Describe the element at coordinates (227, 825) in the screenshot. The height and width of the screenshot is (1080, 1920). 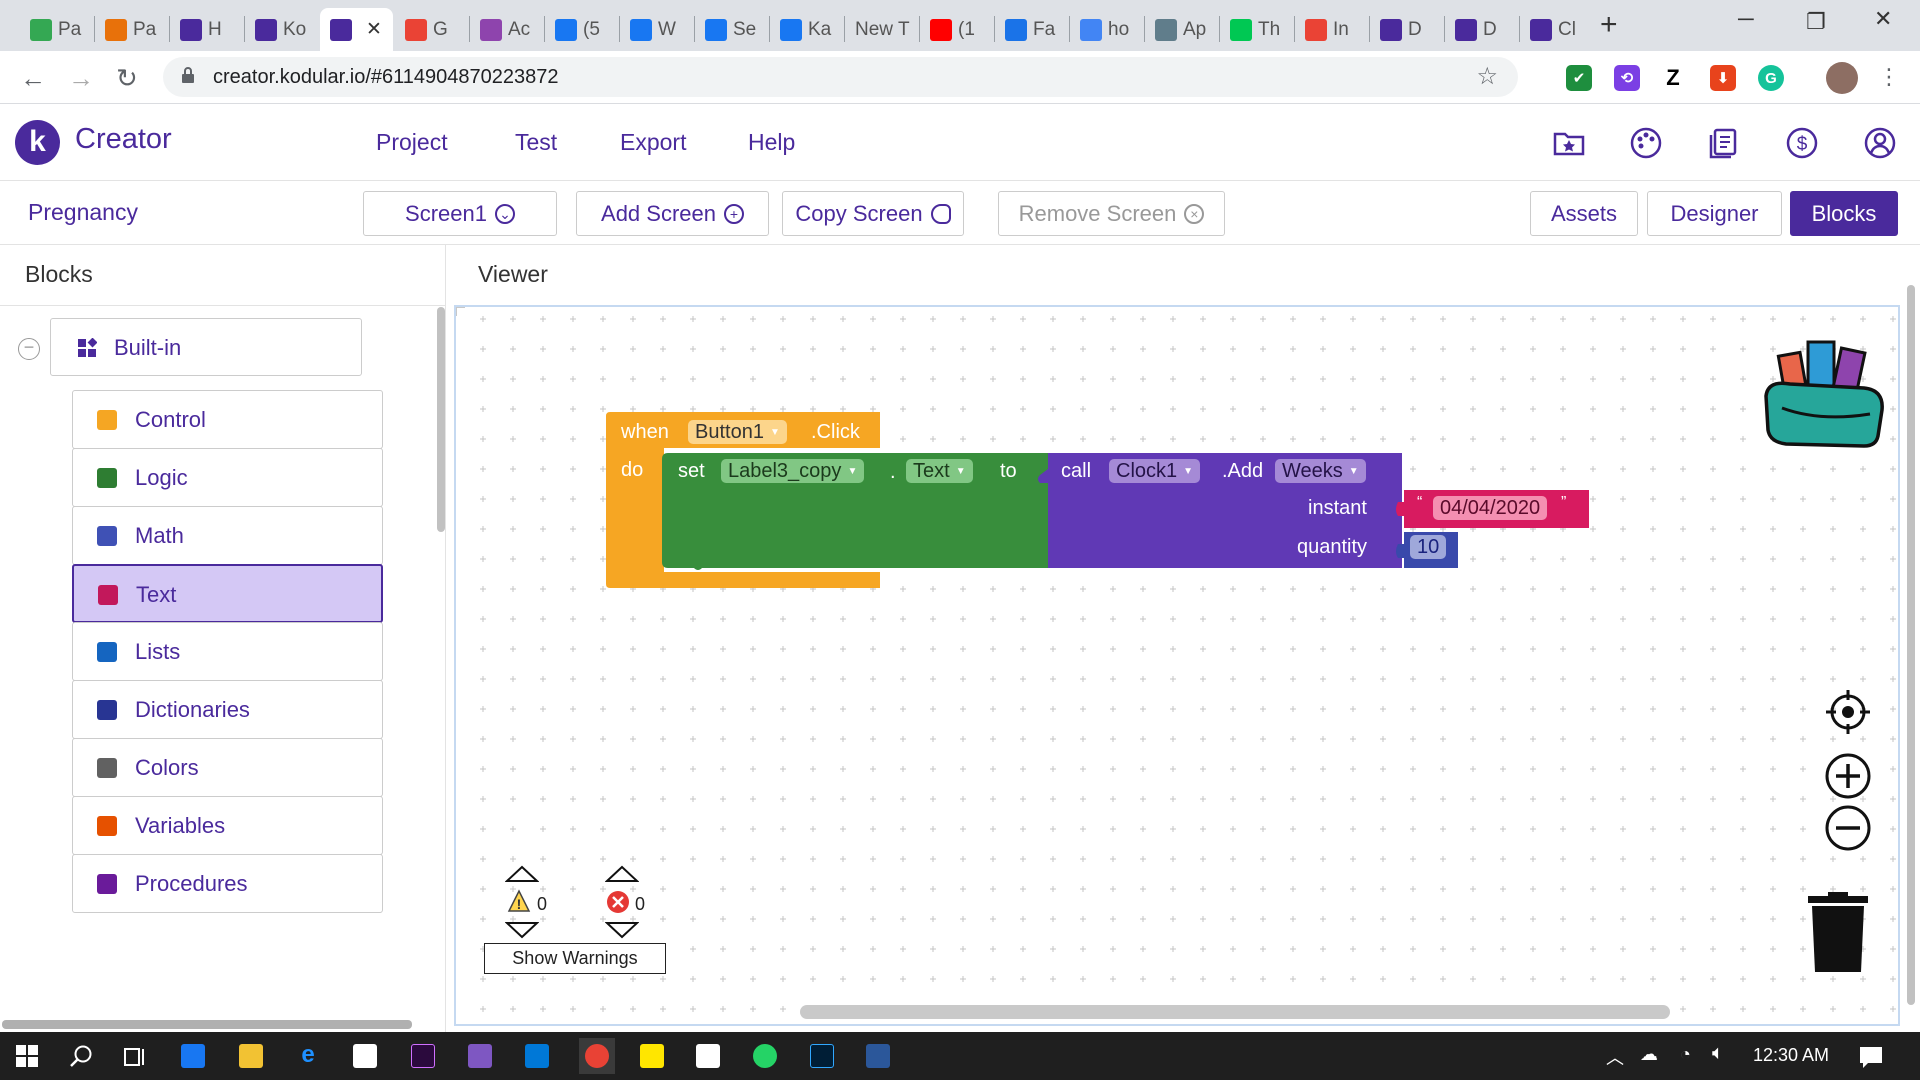
I see `block-category-variables: Variables` at that location.